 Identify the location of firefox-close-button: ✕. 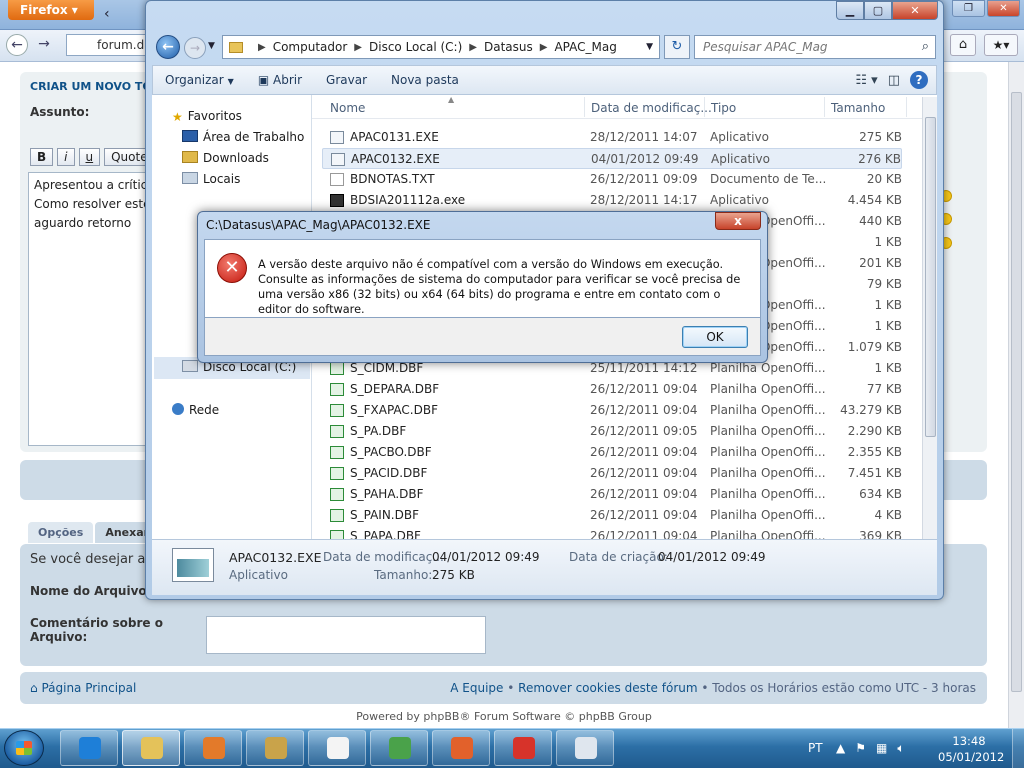
(1003, 8).